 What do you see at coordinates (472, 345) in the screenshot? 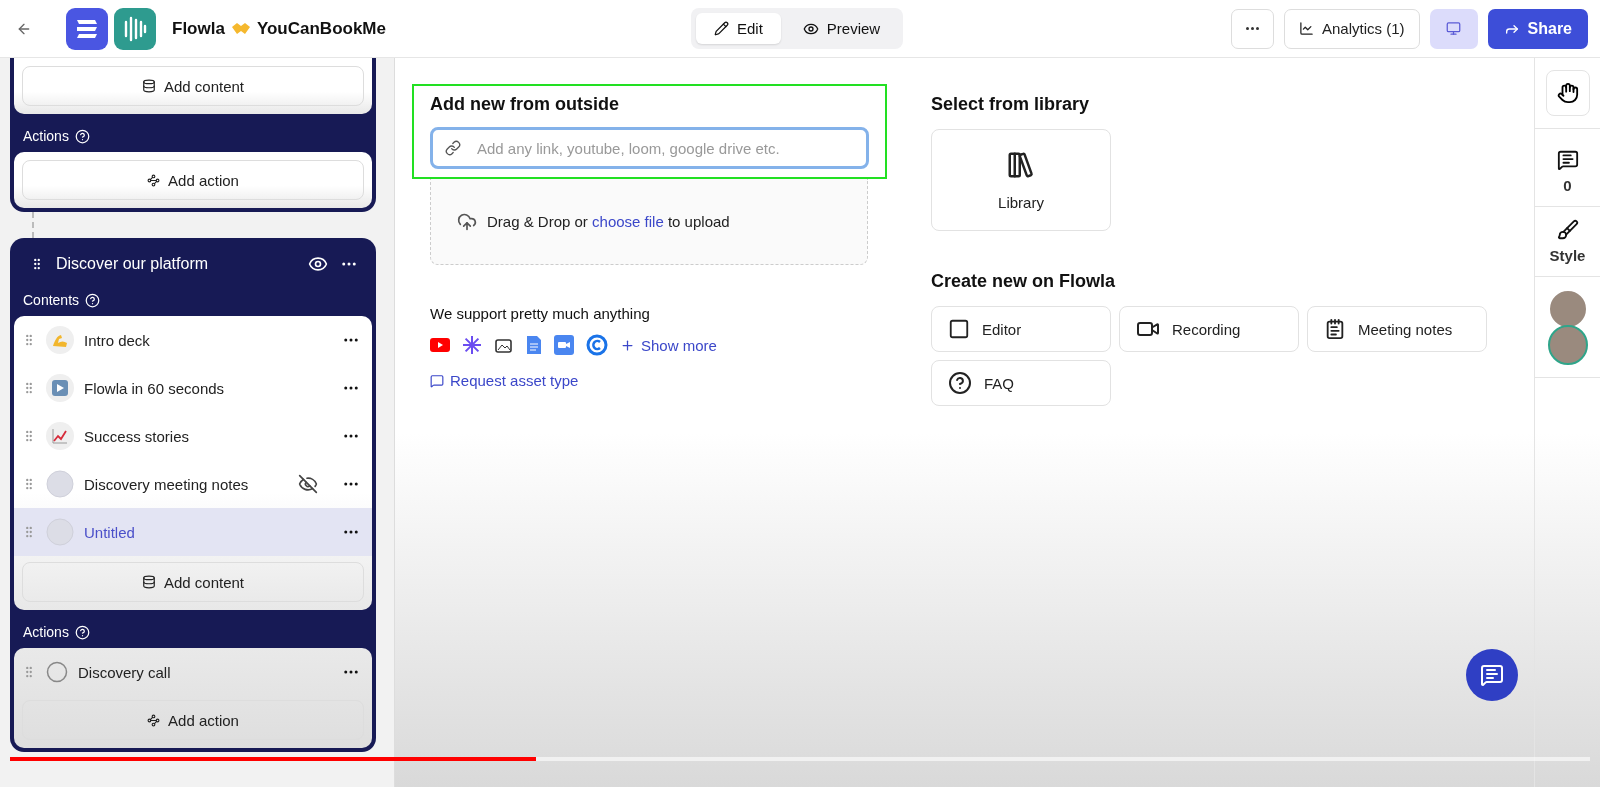
I see `sparkle-icon` at bounding box center [472, 345].